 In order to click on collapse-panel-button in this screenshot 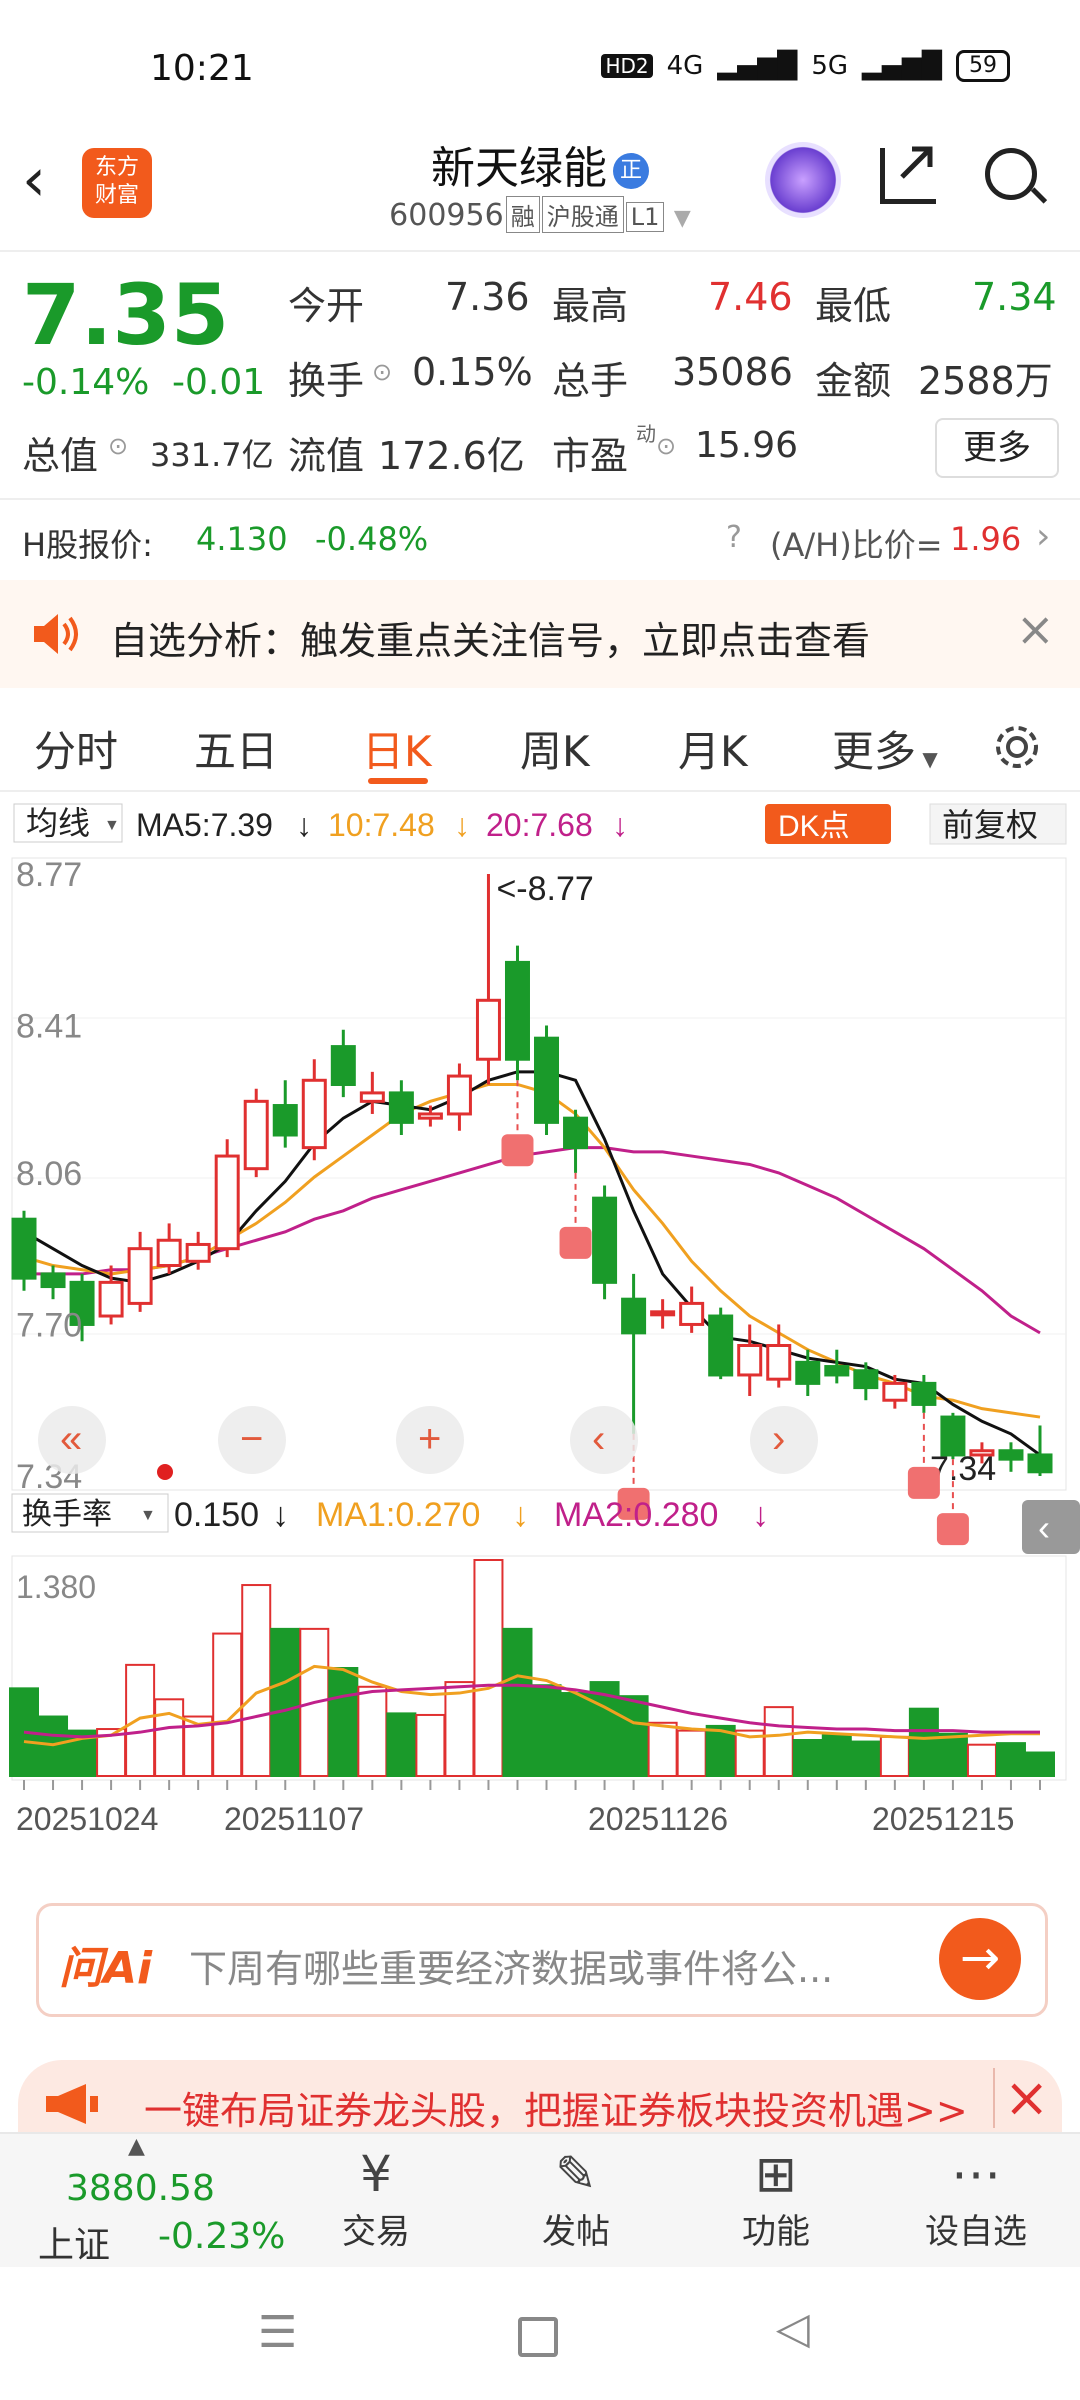, I will do `click(1051, 1527)`.